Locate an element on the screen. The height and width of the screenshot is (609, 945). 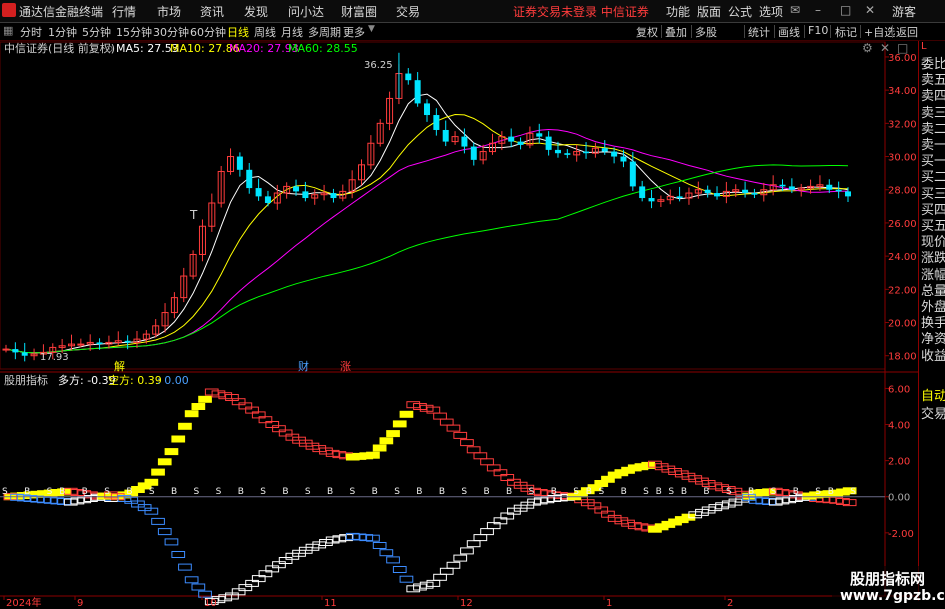
high-price-label: 36.25 is located at coordinates (378, 65).